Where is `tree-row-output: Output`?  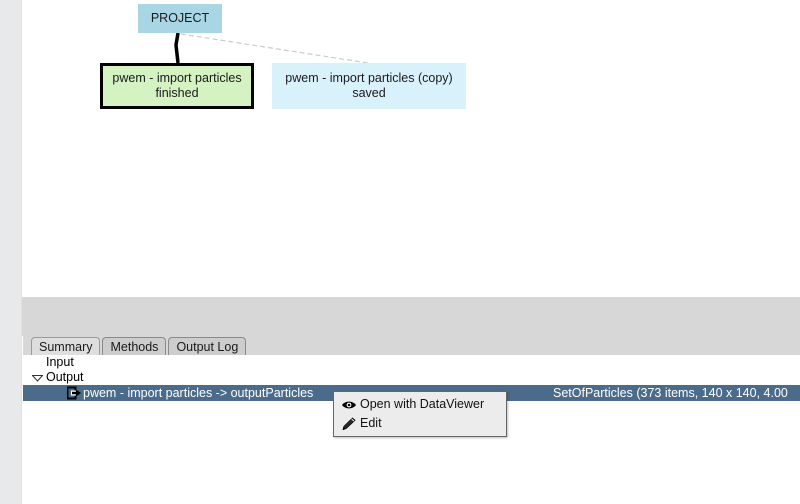 tree-row-output: Output is located at coordinates (411, 377).